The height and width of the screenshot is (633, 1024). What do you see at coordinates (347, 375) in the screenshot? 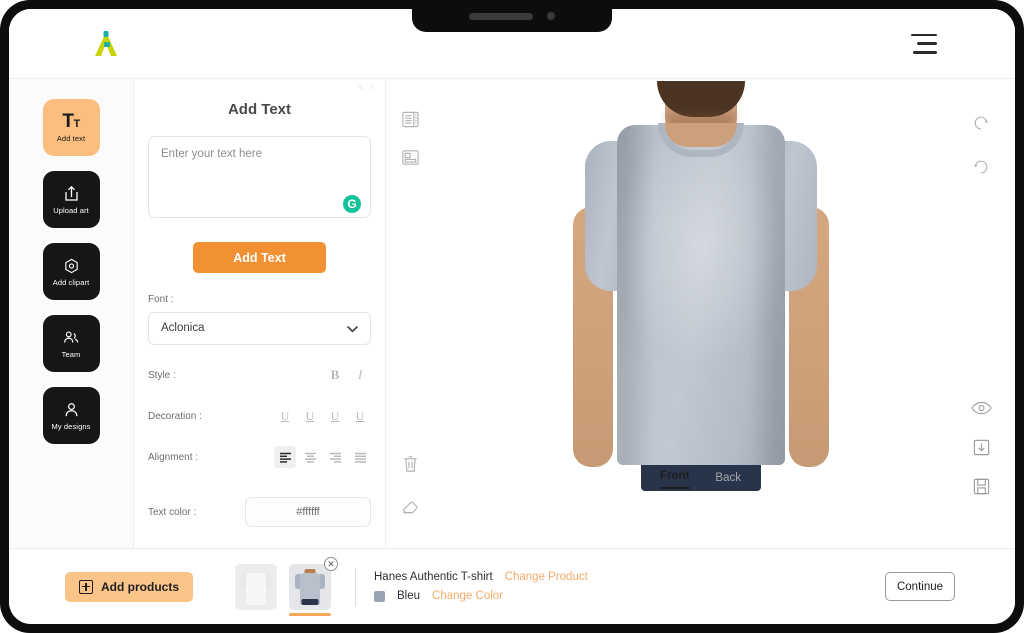
I see `style-icons: B I` at bounding box center [347, 375].